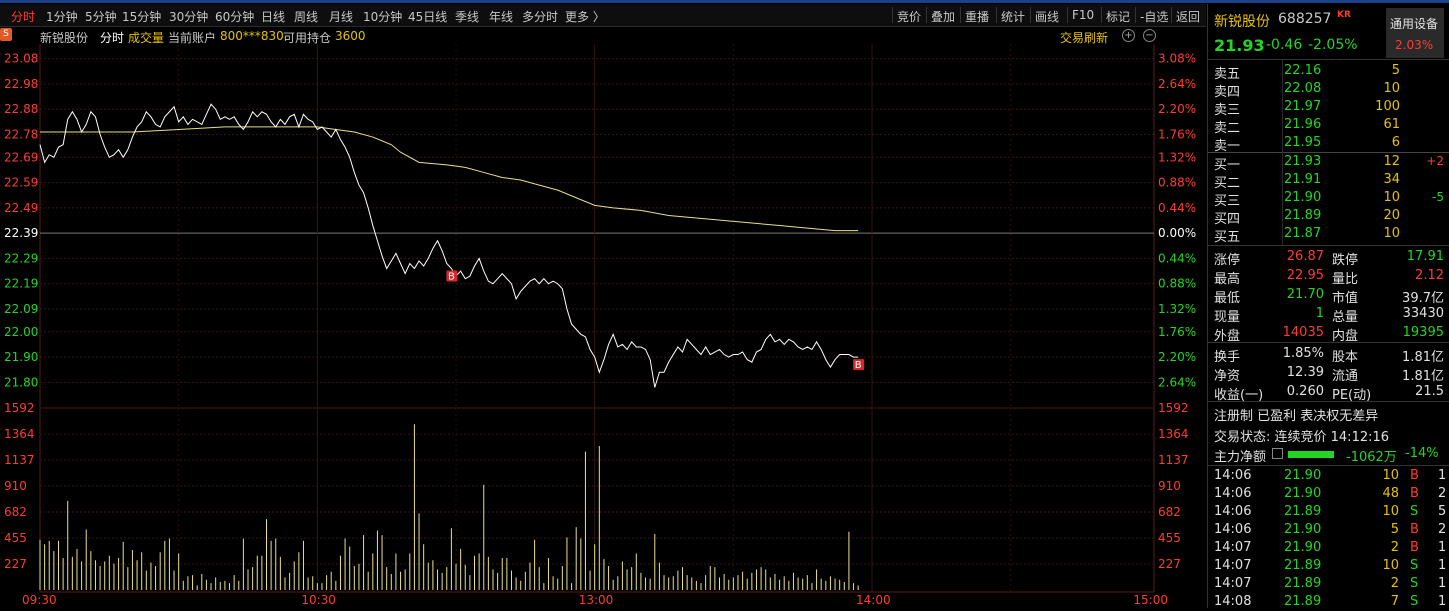 The image size is (1449, 611). Describe the element at coordinates (21, 233) in the screenshot. I see `price-tick-label: 22.39` at that location.